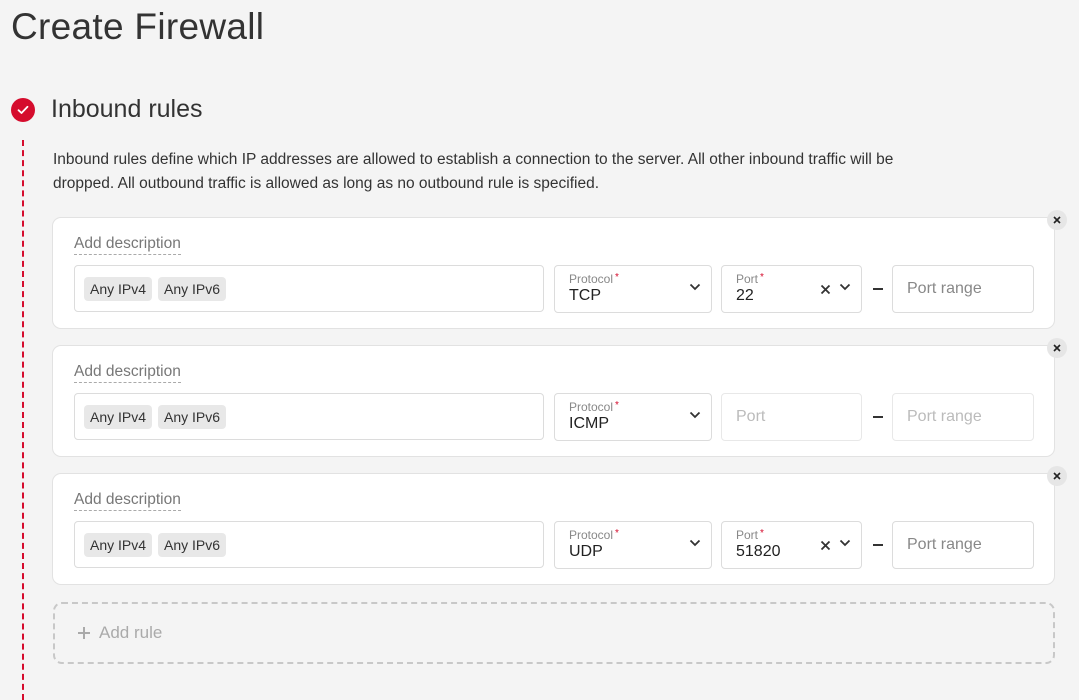  I want to click on port-placeholder: Port, so click(751, 416).